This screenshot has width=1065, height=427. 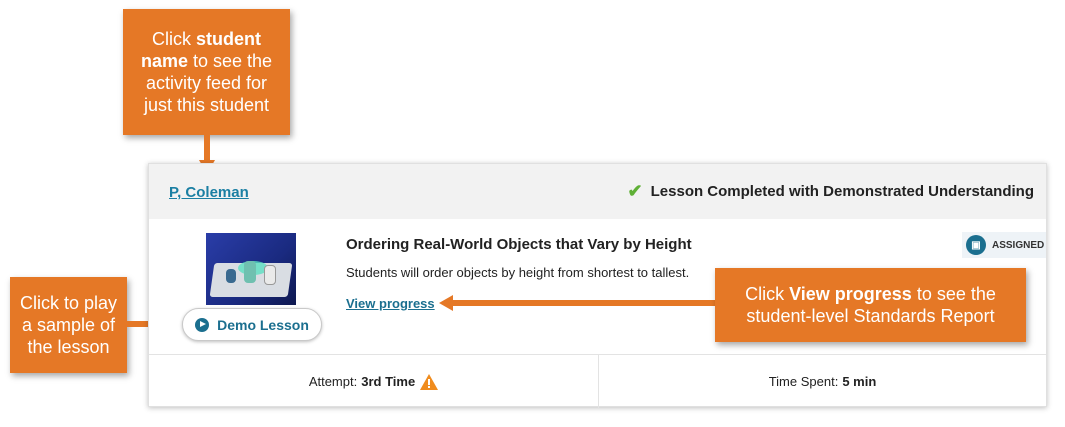 I want to click on arrow-down, so click(x=207, y=148).